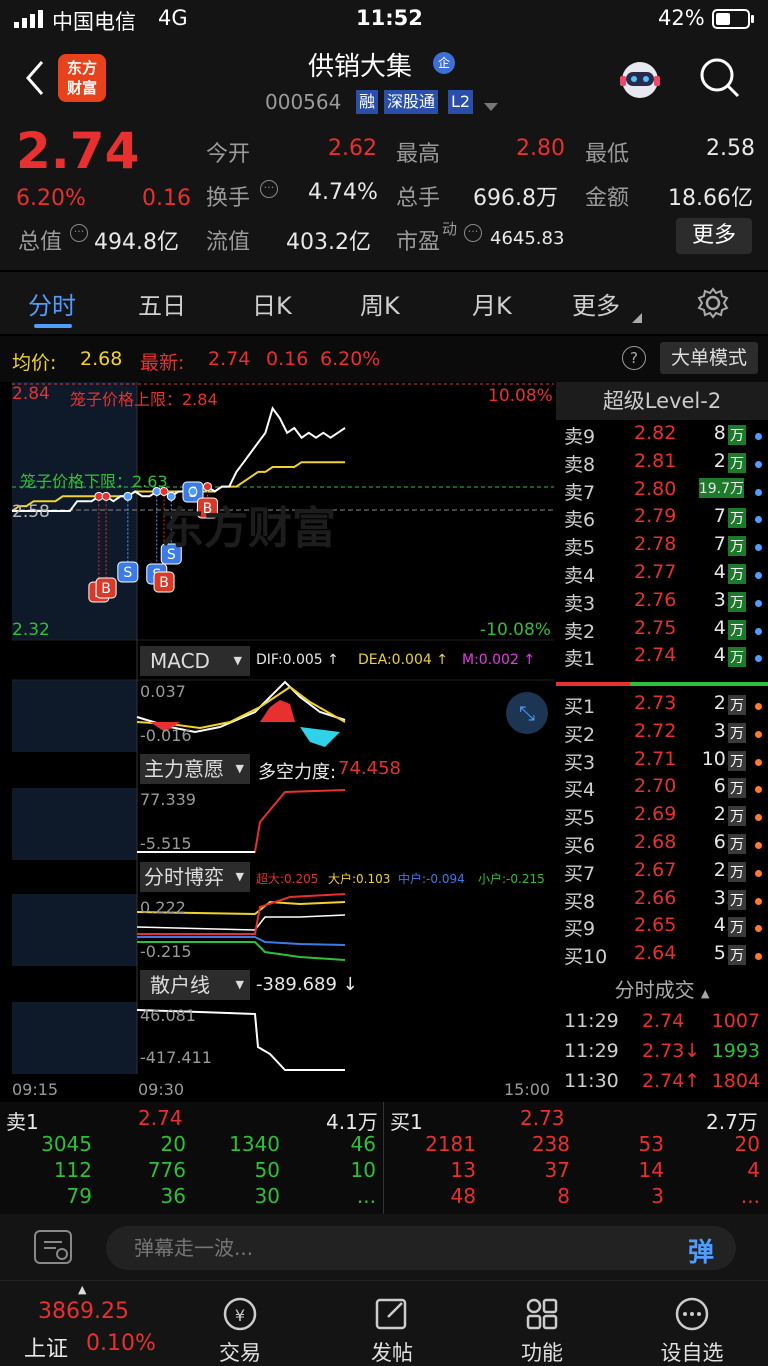  What do you see at coordinates (705, 993) in the screenshot?
I see `caret-up-icon: ▲` at bounding box center [705, 993].